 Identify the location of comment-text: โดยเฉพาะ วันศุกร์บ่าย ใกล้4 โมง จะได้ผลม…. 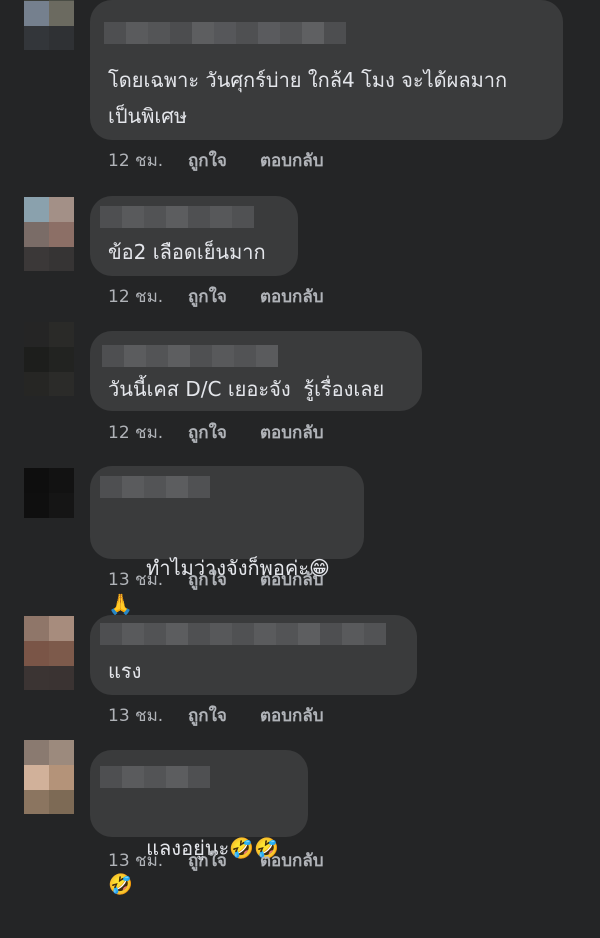
(308, 98).